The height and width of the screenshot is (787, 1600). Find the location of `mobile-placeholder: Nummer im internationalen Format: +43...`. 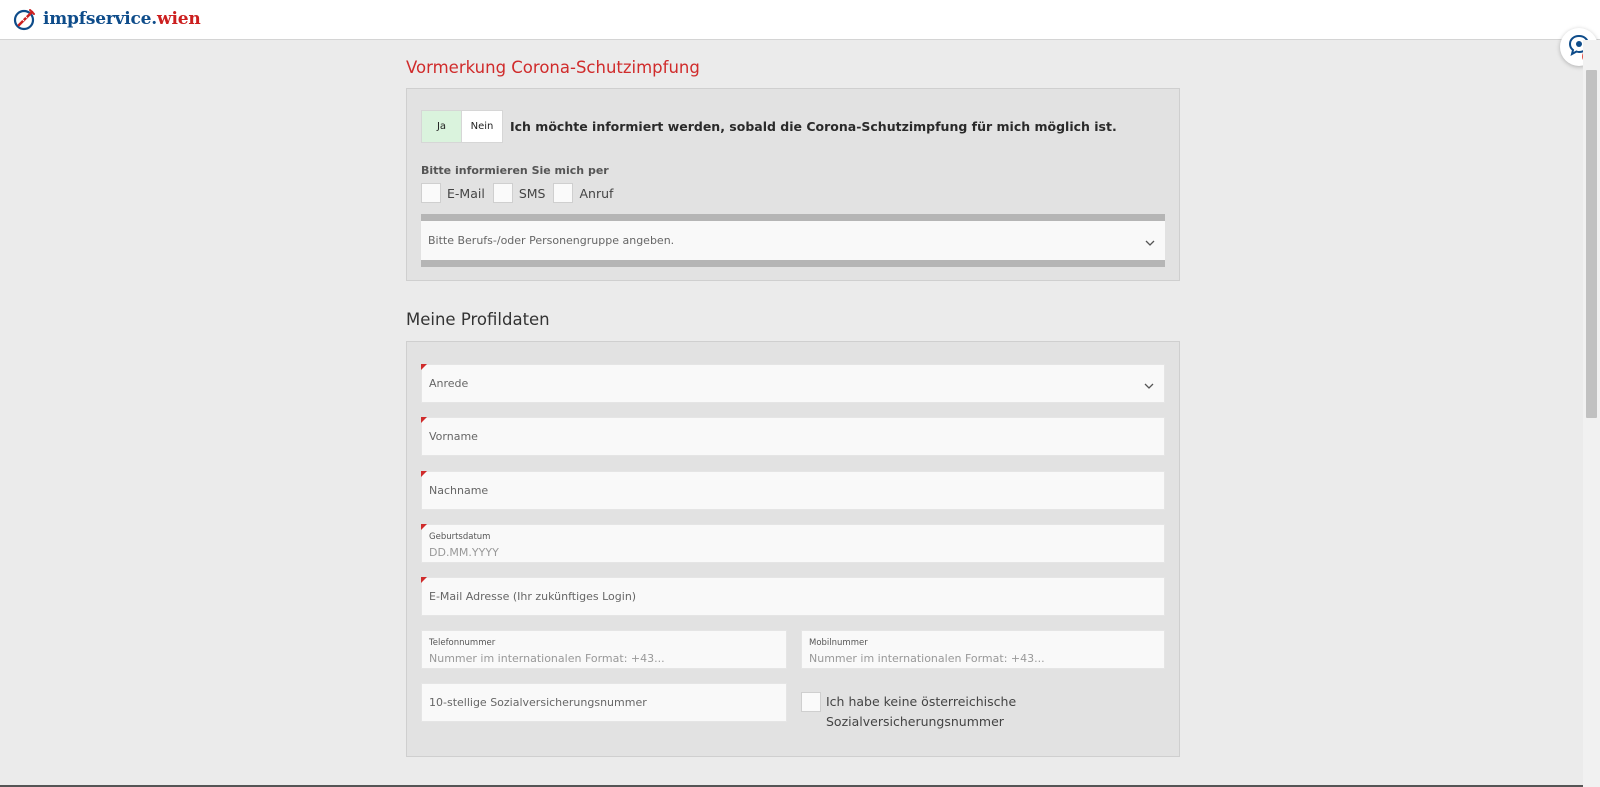

mobile-placeholder: Nummer im internationalen Format: +43... is located at coordinates (927, 658).